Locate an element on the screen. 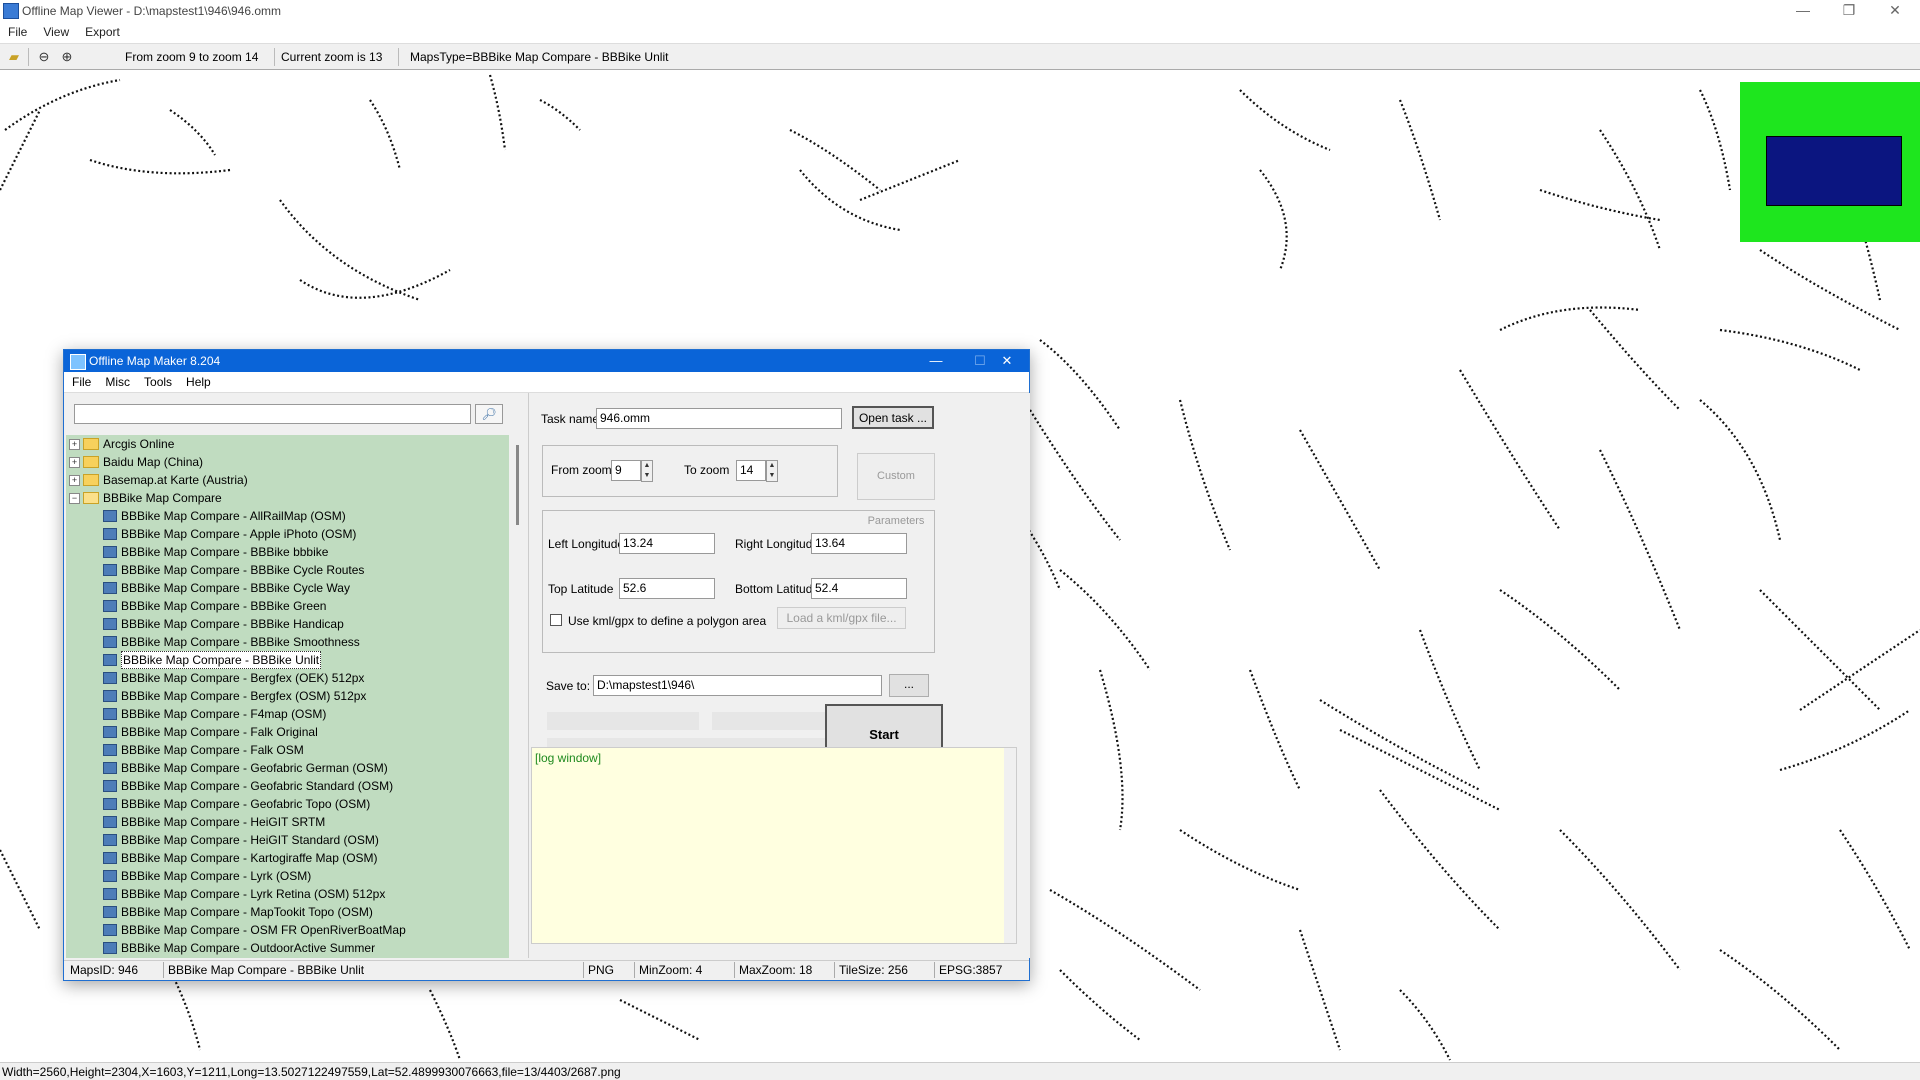  maker-close-icon: ✕ is located at coordinates (1007, 361).